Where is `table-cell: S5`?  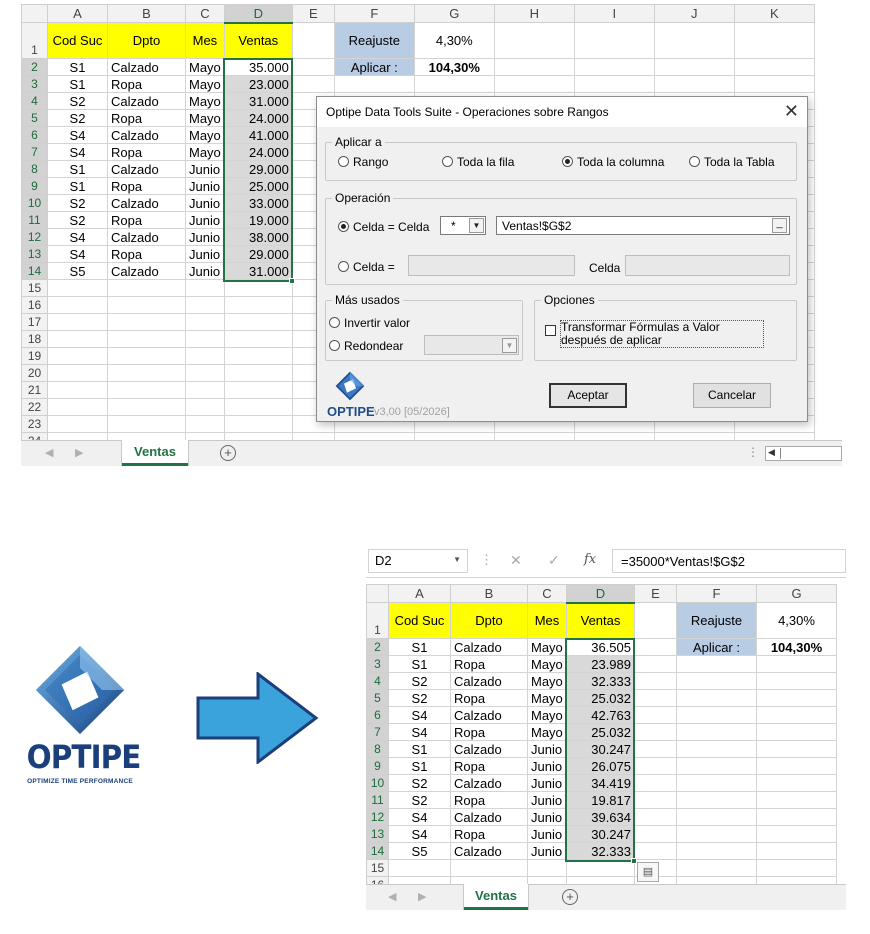 table-cell: S5 is located at coordinates (77, 271).